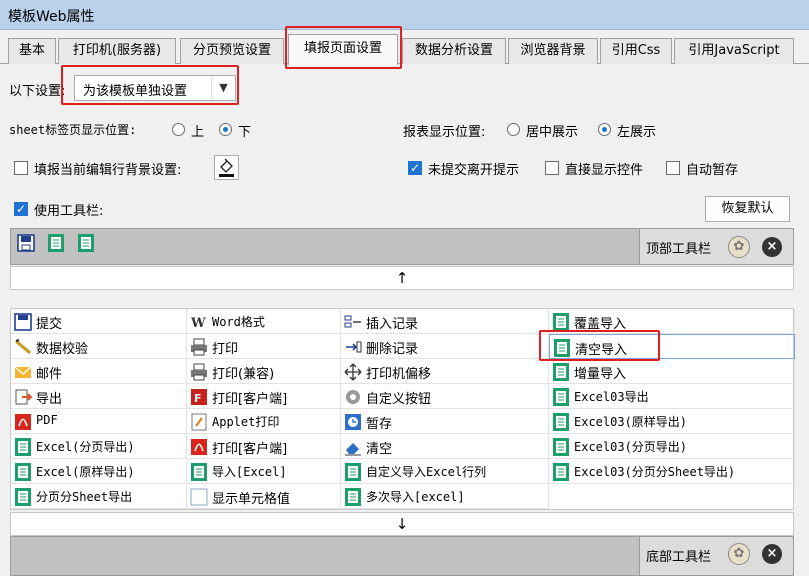 This screenshot has width=809, height=576. What do you see at coordinates (604, 129) in the screenshot?
I see `report-pos-left-radio` at bounding box center [604, 129].